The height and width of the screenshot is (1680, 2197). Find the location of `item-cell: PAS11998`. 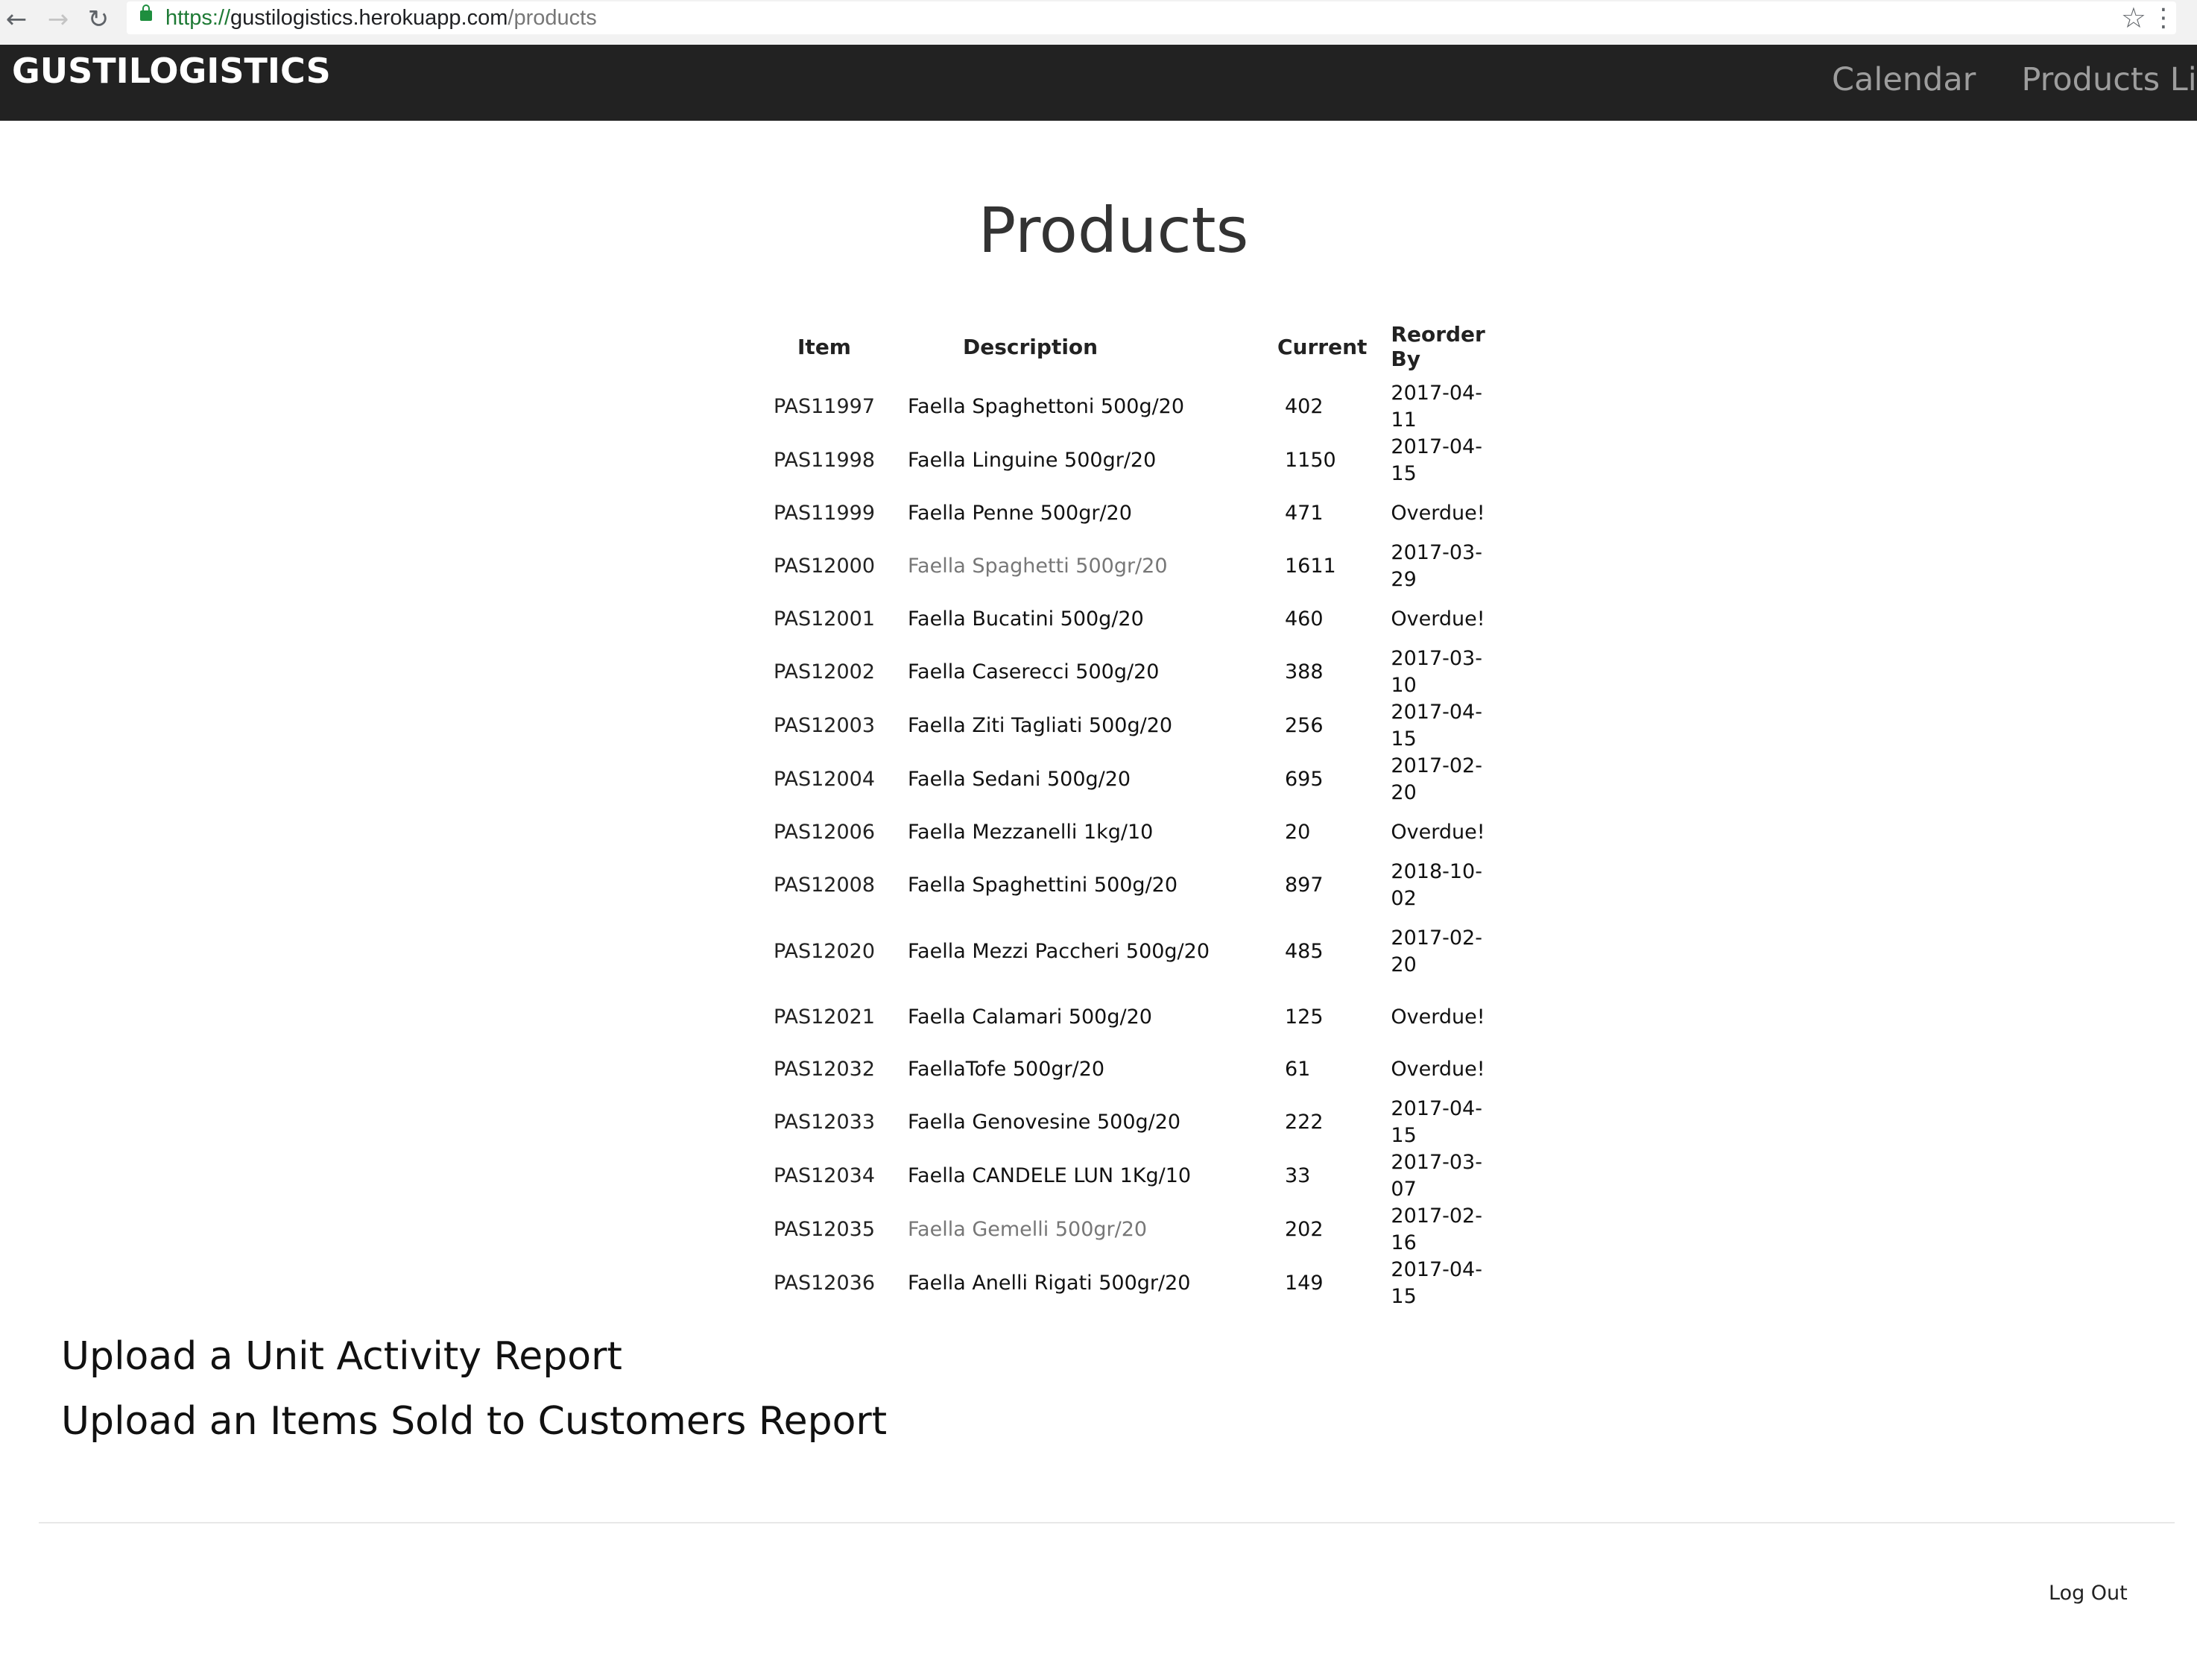

item-cell: PAS11998 is located at coordinates (824, 460).